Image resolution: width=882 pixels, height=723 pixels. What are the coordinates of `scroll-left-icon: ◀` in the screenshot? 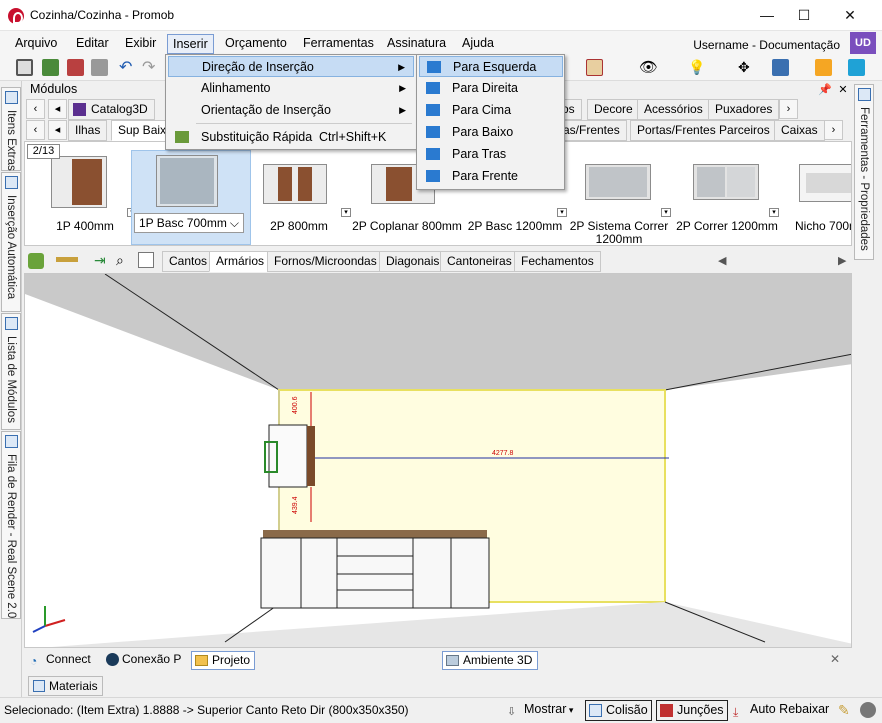 It's located at (722, 260).